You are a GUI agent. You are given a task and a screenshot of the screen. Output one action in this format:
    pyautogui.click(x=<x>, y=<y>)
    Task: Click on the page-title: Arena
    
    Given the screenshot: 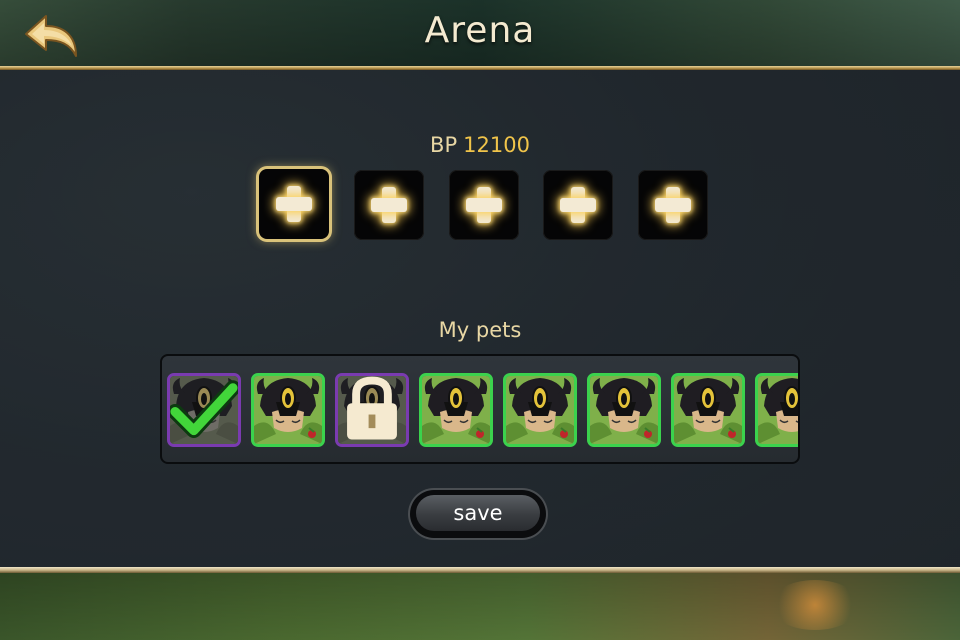 What is the action you would take?
    pyautogui.click(x=480, y=30)
    